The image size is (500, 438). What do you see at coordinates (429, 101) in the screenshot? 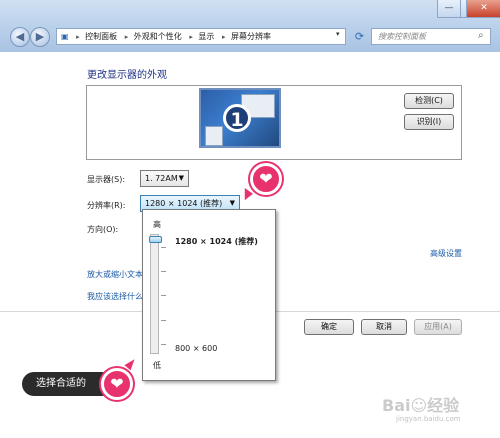
I see `detect-button: 检测(C)` at bounding box center [429, 101].